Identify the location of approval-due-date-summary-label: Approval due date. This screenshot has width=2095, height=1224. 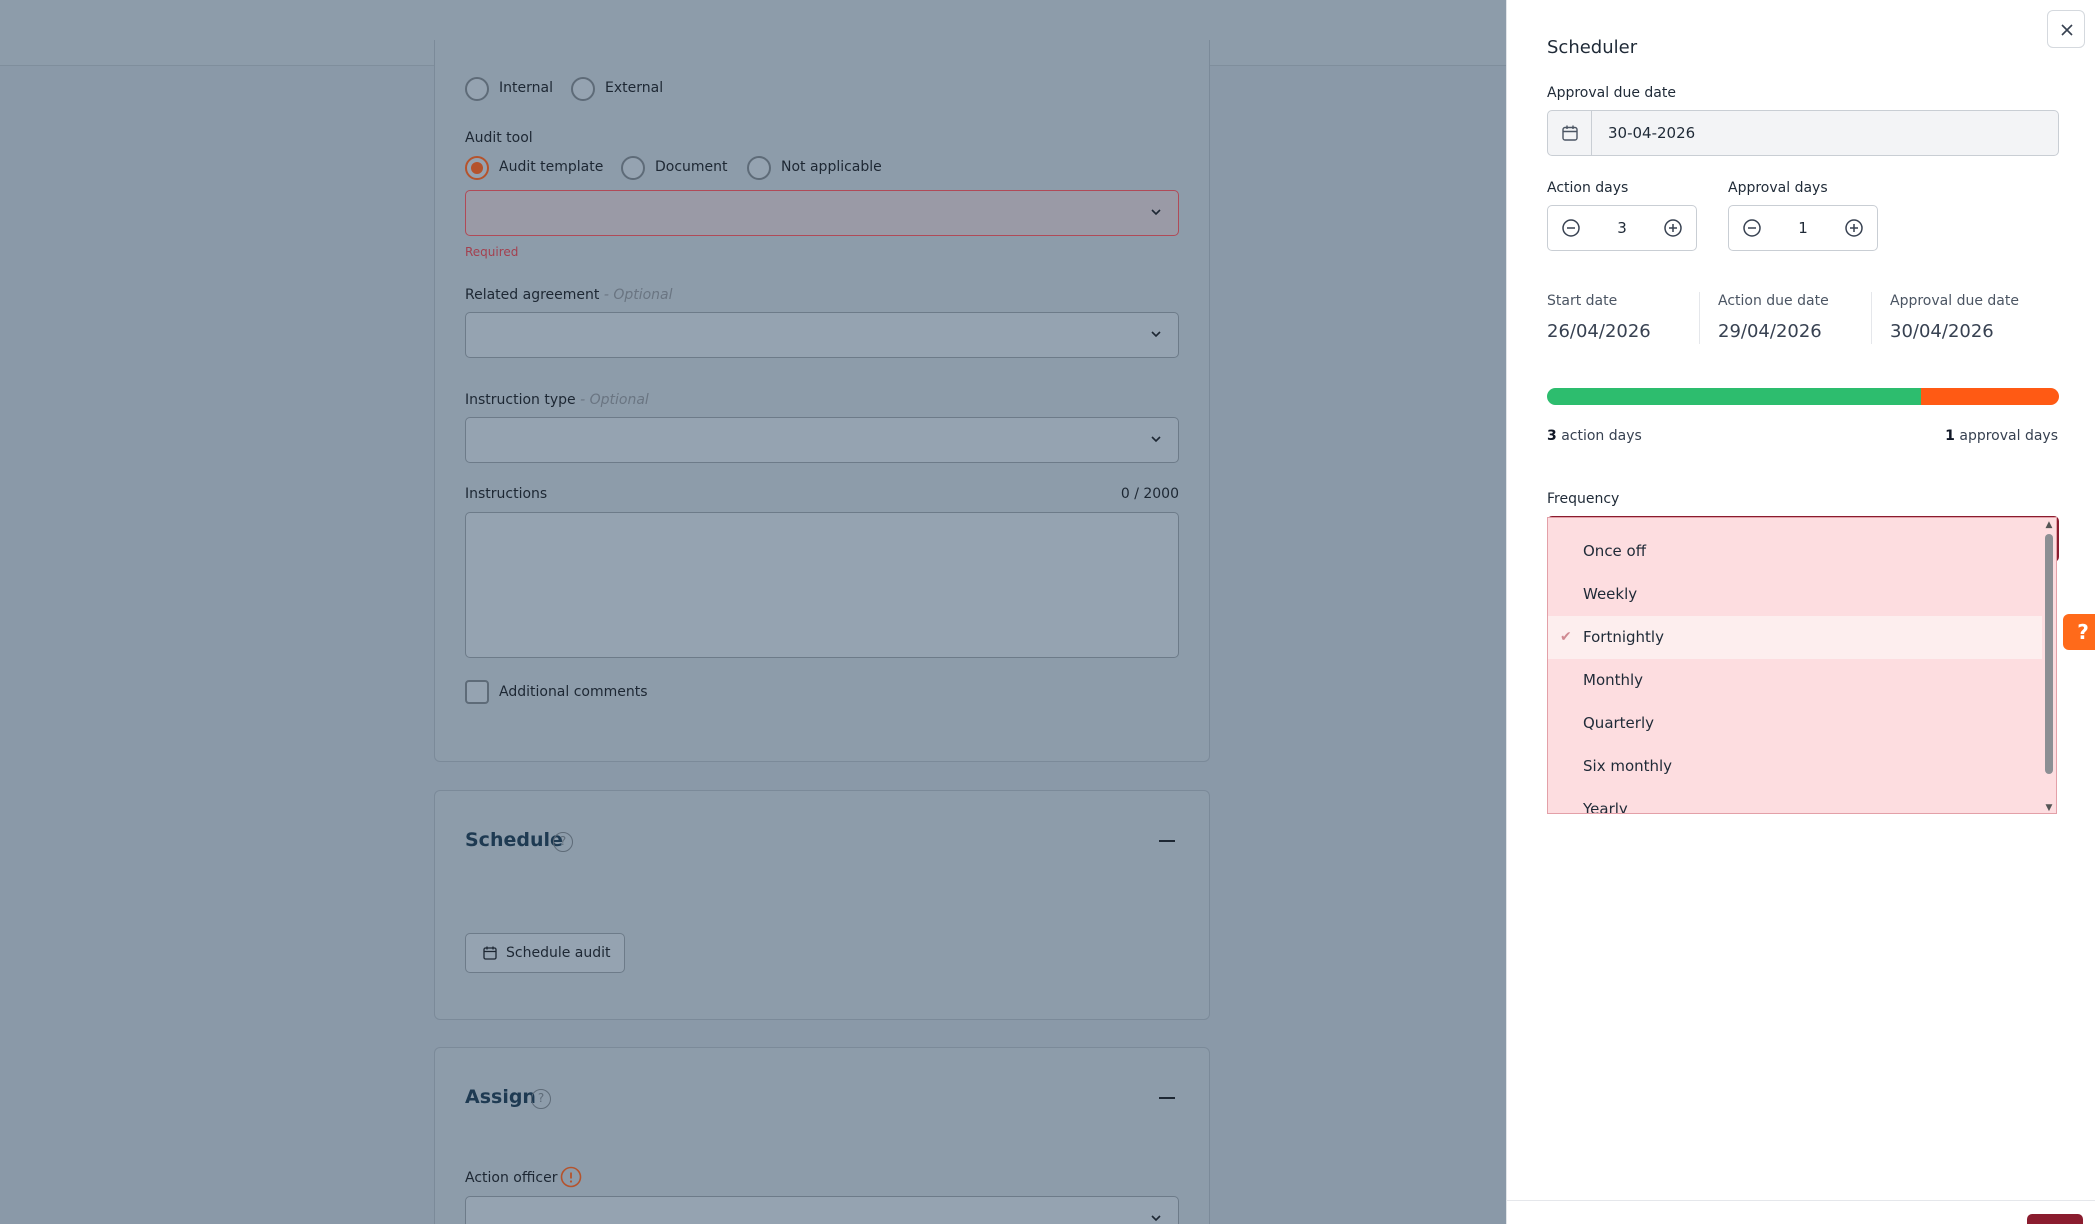
(1954, 301).